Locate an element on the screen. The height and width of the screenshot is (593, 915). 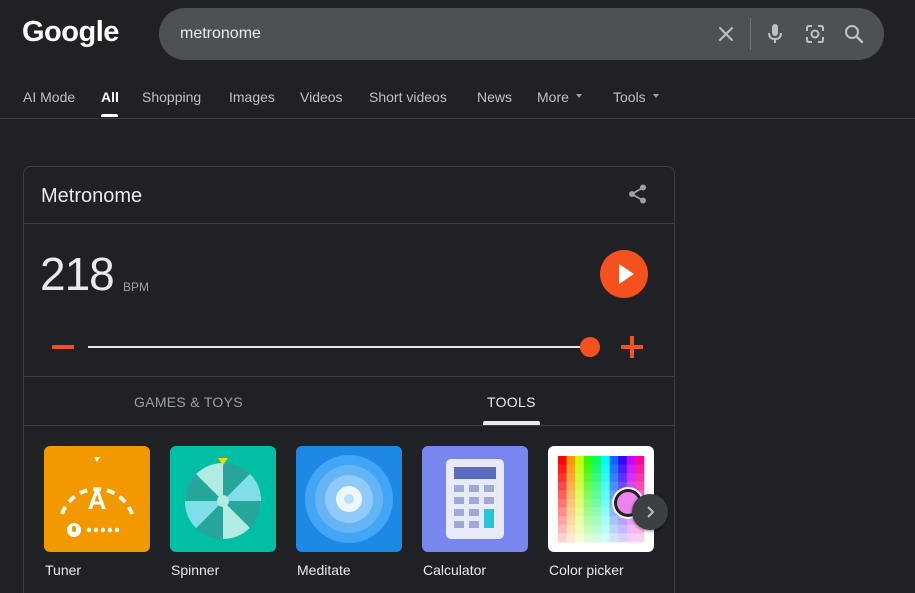
meditate-tile is located at coordinates (349, 499).